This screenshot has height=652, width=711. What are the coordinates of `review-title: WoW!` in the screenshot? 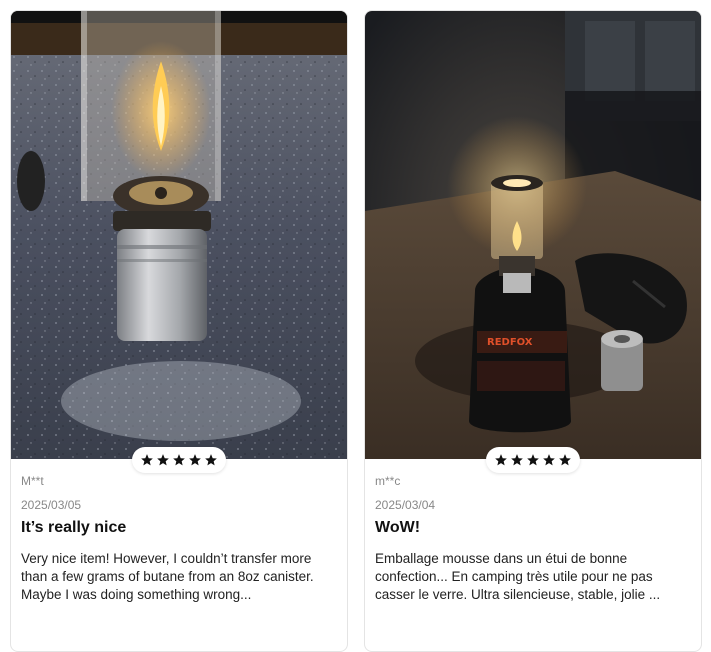 It's located at (398, 527).